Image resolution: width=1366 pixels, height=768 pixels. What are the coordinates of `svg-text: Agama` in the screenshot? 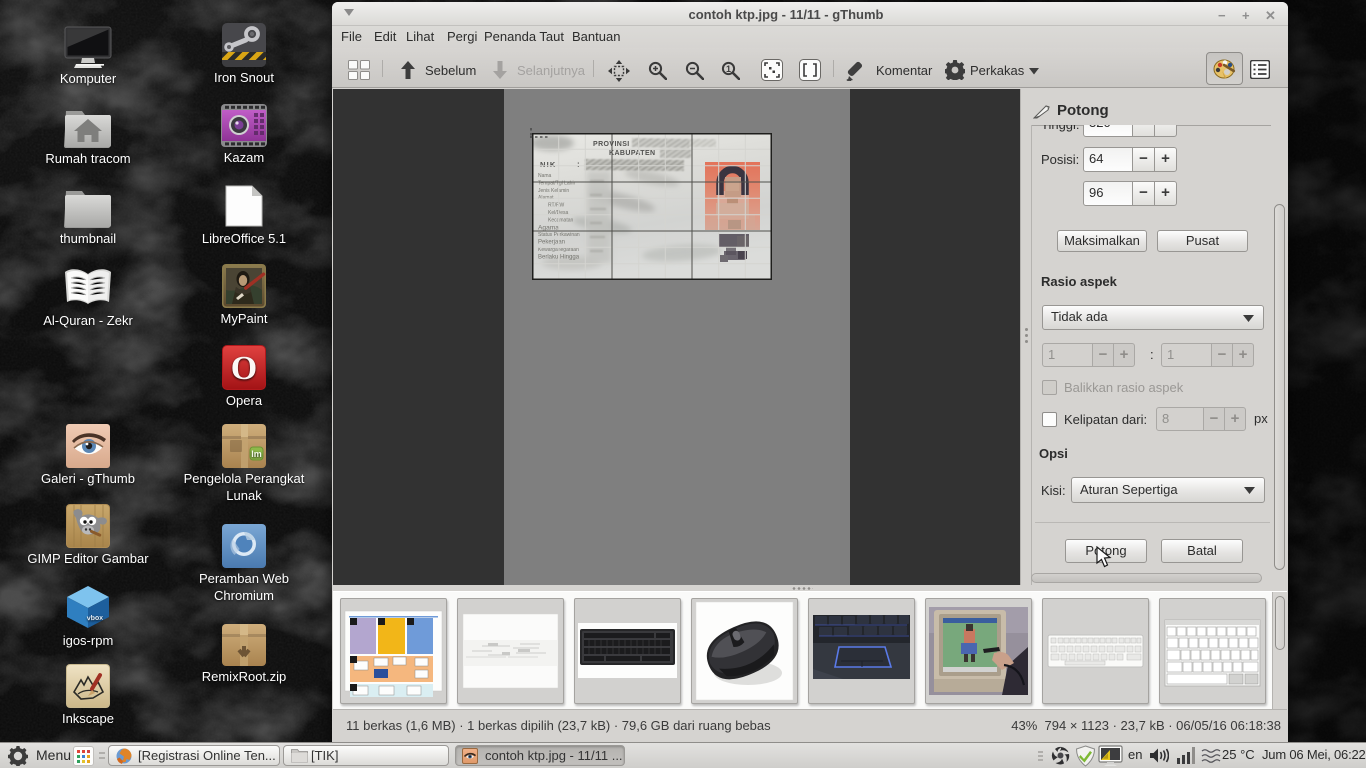 It's located at (548, 227).